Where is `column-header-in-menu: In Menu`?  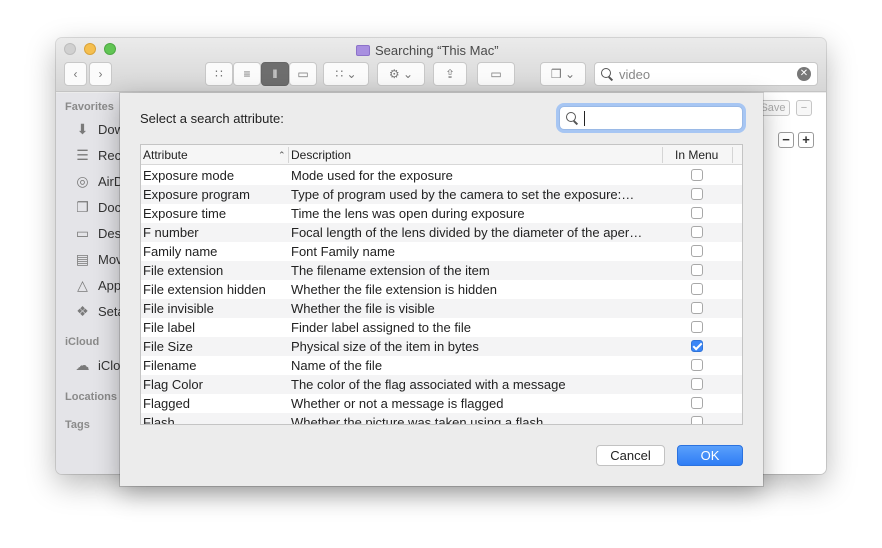
column-header-in-menu: In Menu is located at coordinates (696, 155).